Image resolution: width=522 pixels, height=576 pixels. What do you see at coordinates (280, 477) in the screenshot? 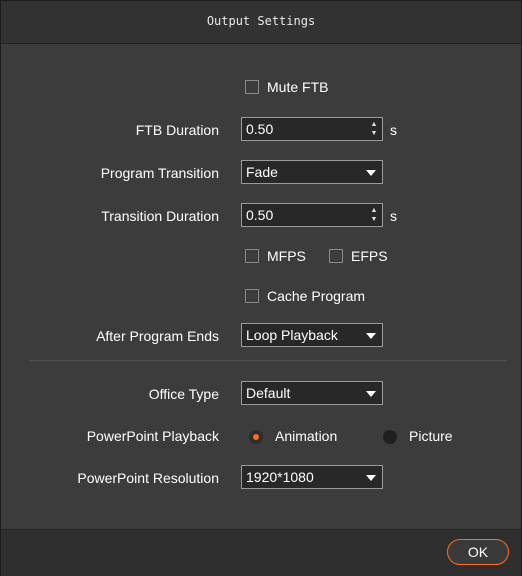
I see `powerpoint-resolution-value: 1920*1080` at bounding box center [280, 477].